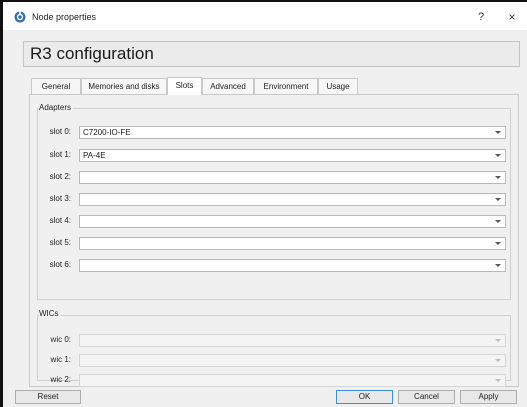  What do you see at coordinates (60, 220) in the screenshot?
I see `slot-4-label: slot 4:` at bounding box center [60, 220].